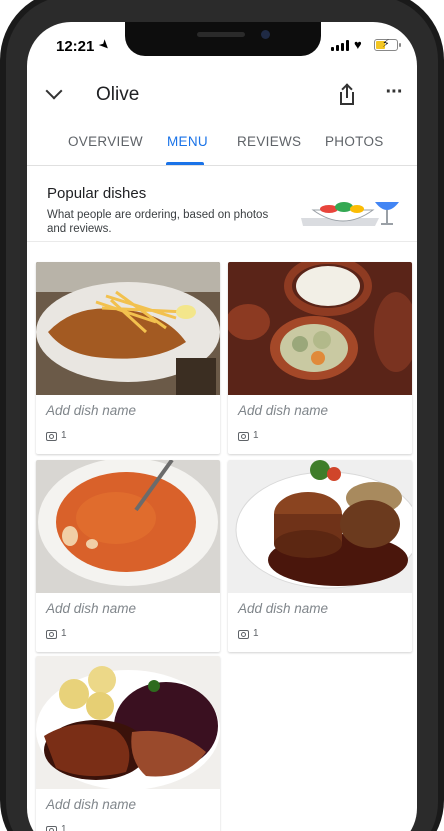  Describe the element at coordinates (320, 328) in the screenshot. I see `dish-photo-clay-pots` at that location.